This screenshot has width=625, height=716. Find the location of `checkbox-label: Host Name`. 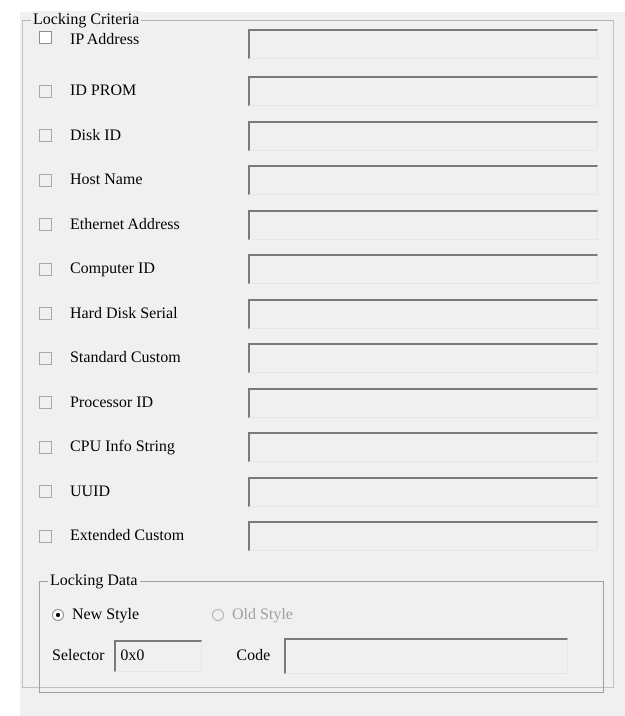

checkbox-label: Host Name is located at coordinates (107, 180).